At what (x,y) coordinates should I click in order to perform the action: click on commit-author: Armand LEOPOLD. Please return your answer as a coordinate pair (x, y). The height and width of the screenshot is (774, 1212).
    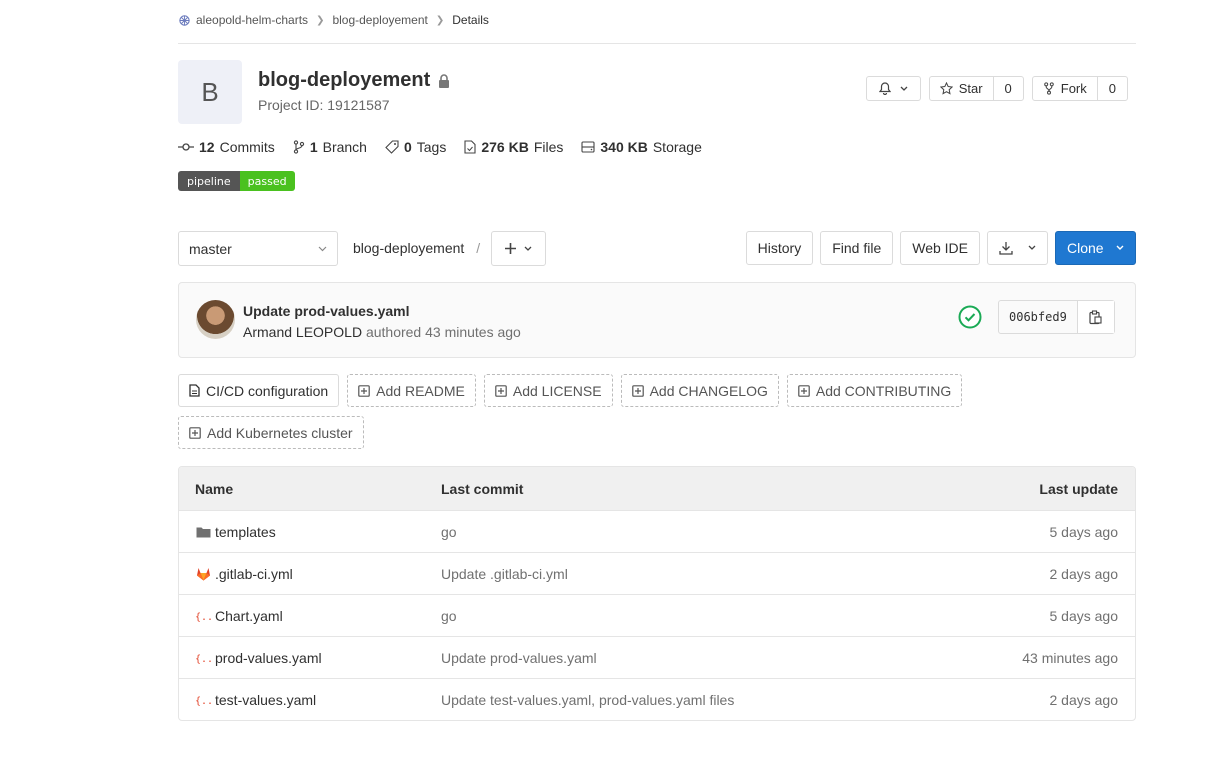
    Looking at the image, I should click on (302, 332).